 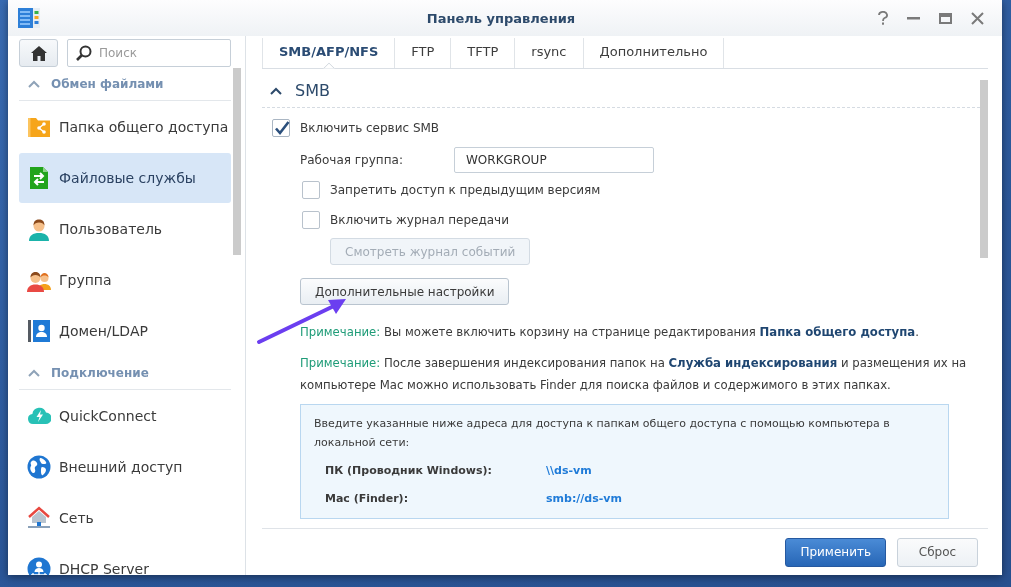 What do you see at coordinates (554, 160) in the screenshot?
I see `workgroup-field: WORKGROUP` at bounding box center [554, 160].